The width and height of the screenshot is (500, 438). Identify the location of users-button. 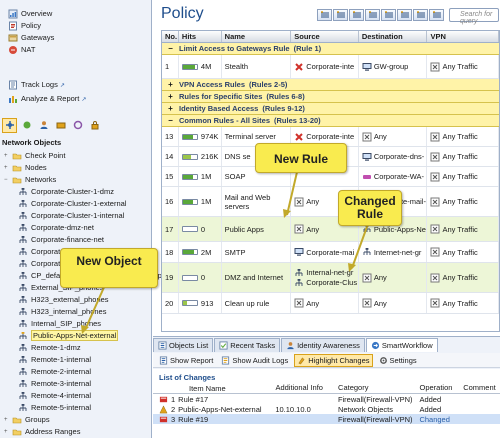
(43, 125).